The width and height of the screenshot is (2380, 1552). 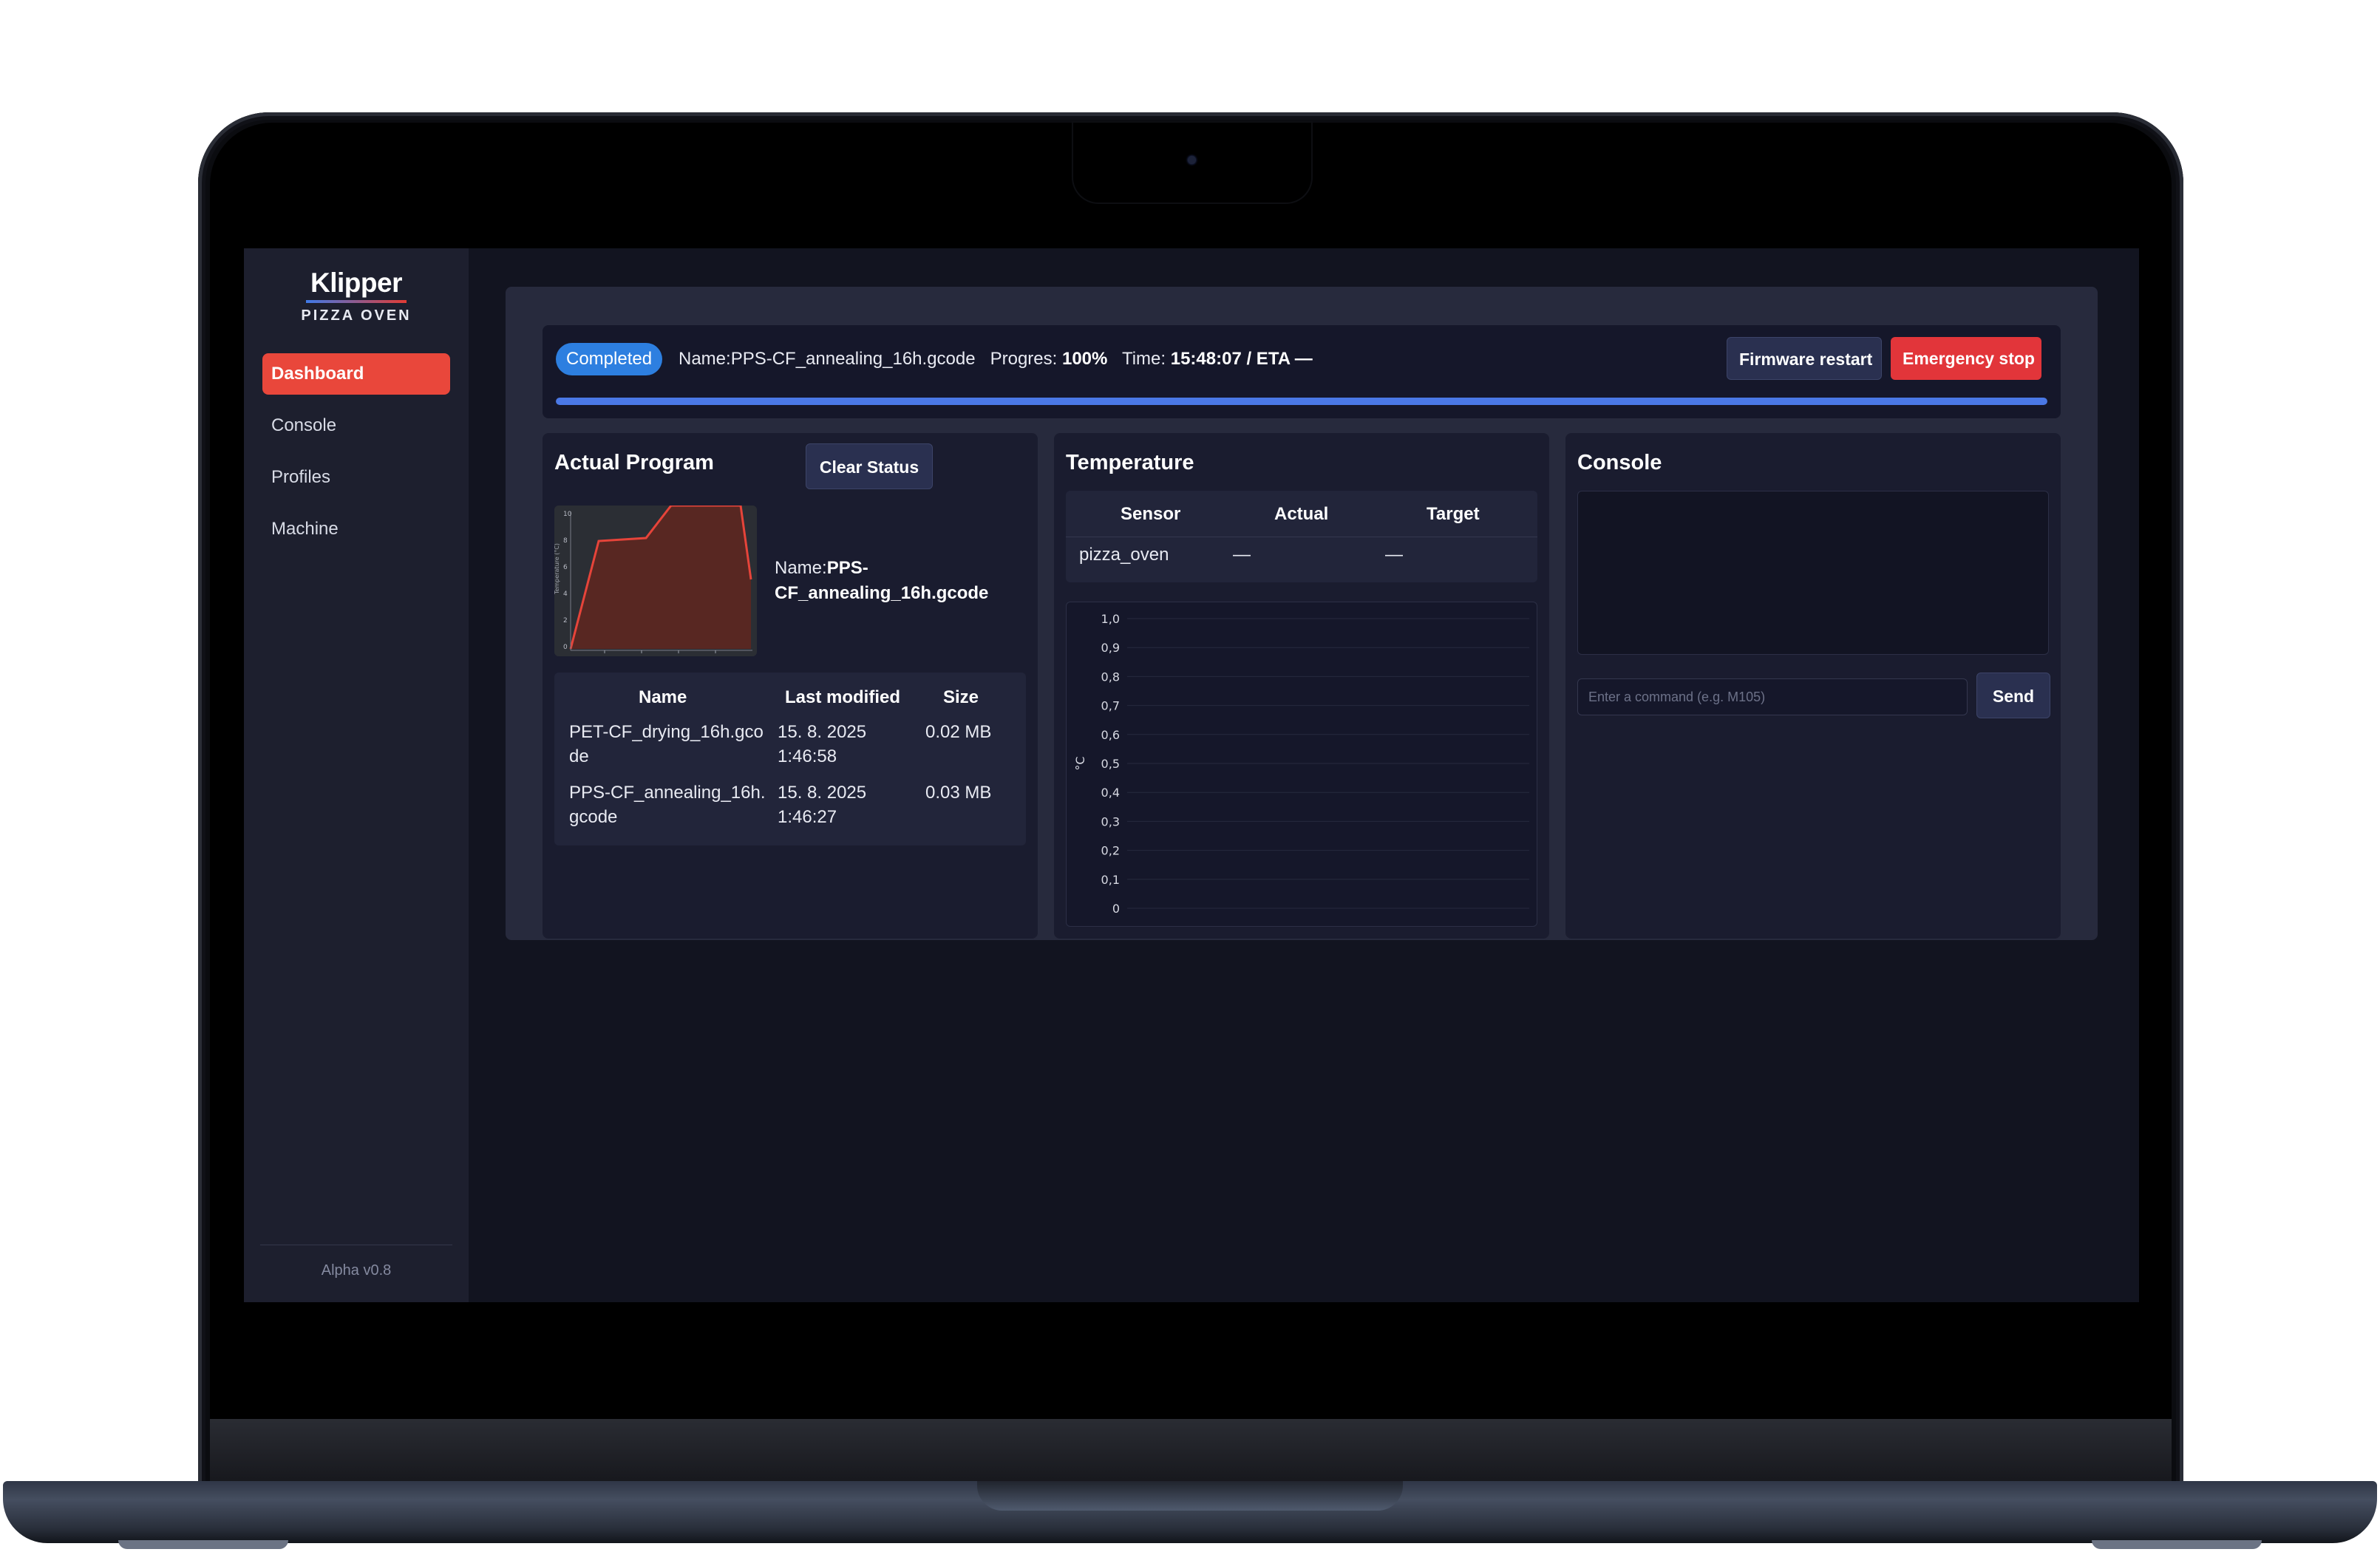 What do you see at coordinates (565, 594) in the screenshot?
I see `svg-text: 4` at bounding box center [565, 594].